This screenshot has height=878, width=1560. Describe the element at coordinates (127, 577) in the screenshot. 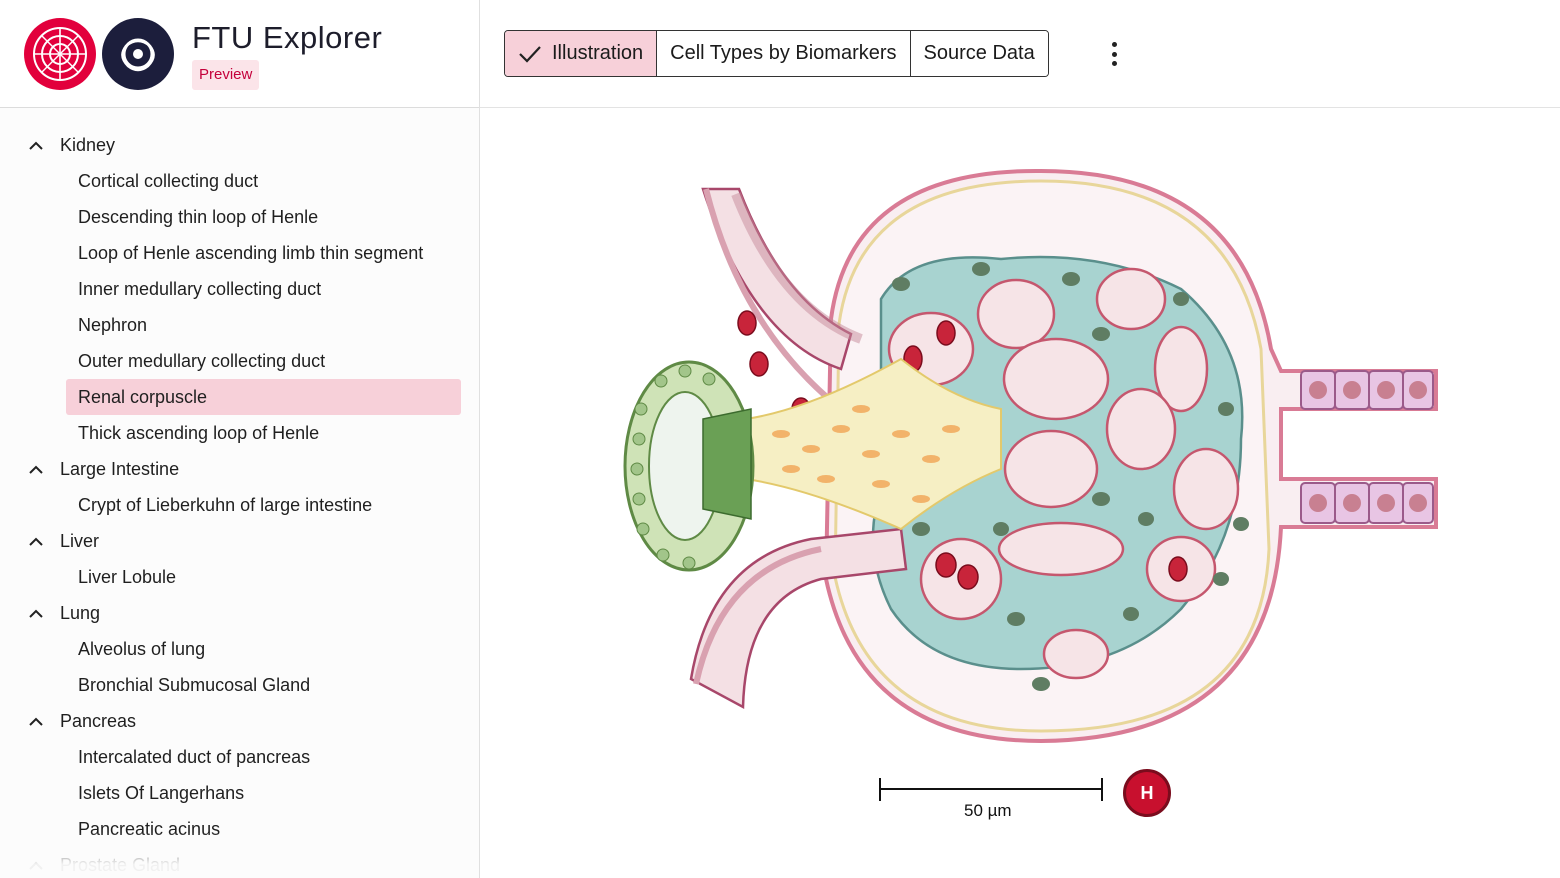

I see `tree-item-label: Liver Lobule` at that location.